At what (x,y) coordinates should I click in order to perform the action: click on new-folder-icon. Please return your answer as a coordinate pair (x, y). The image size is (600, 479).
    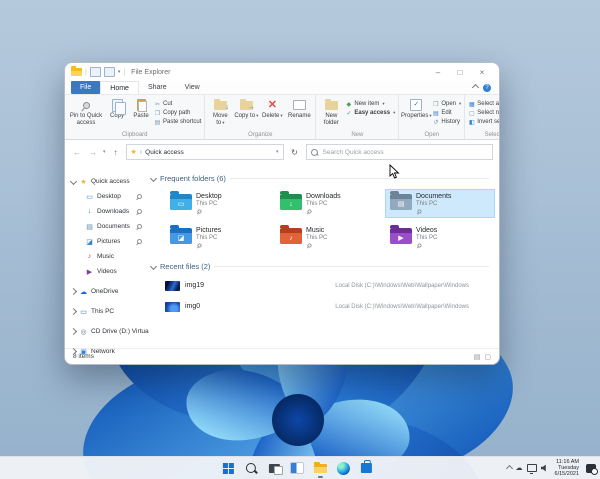
    Looking at the image, I should click on (331, 104).